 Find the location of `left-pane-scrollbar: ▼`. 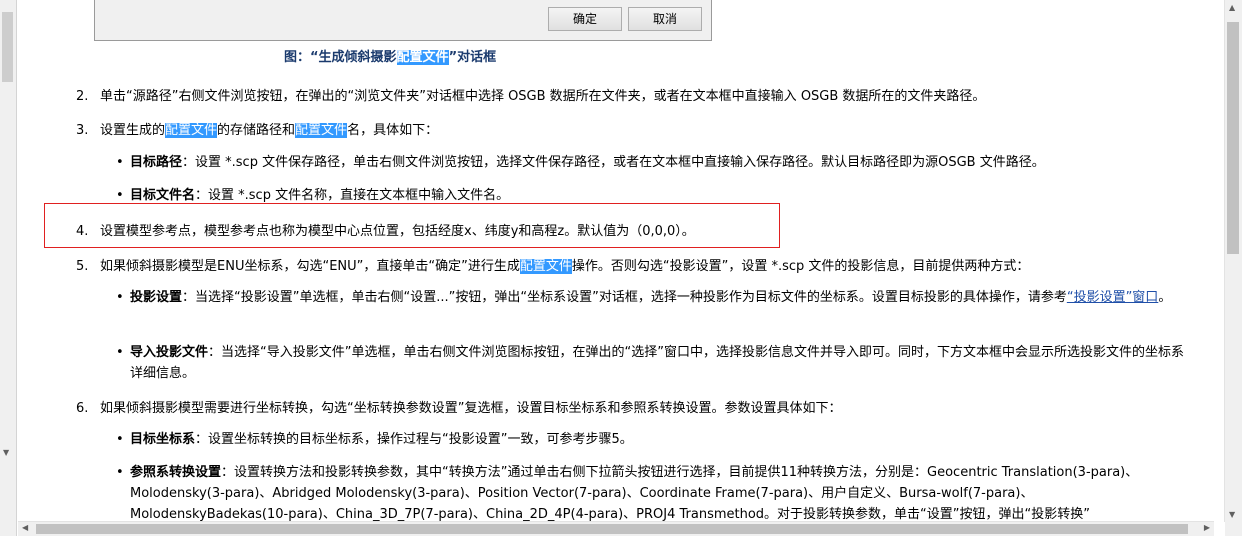

left-pane-scrollbar: ▼ is located at coordinates (8, 268).